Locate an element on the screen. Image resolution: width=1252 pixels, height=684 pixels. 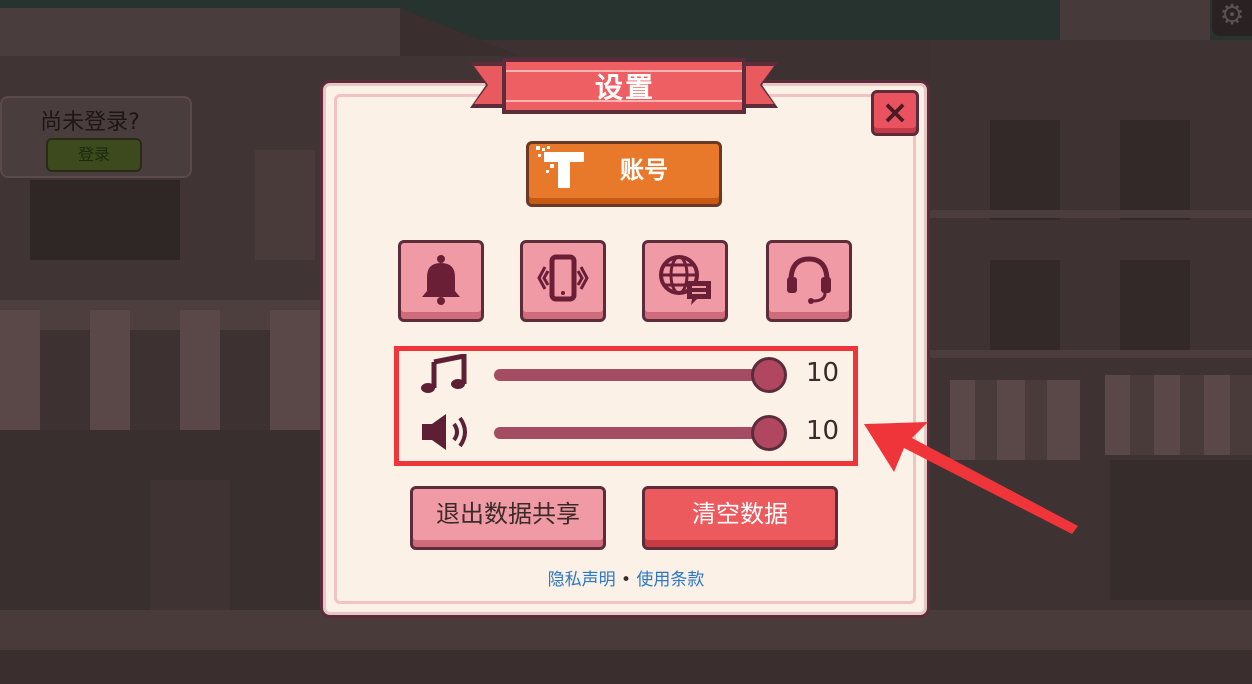
vibration-icon is located at coordinates (563, 278).